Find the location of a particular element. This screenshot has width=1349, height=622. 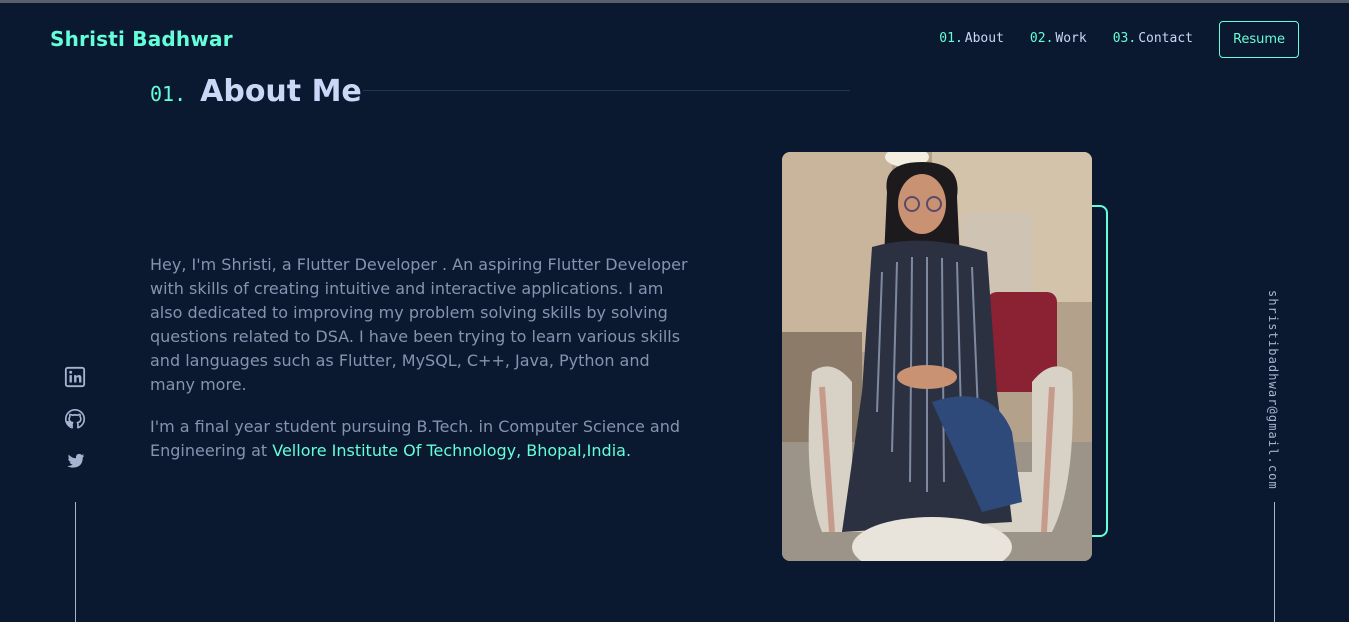

heading-divider is located at coordinates (606, 90).